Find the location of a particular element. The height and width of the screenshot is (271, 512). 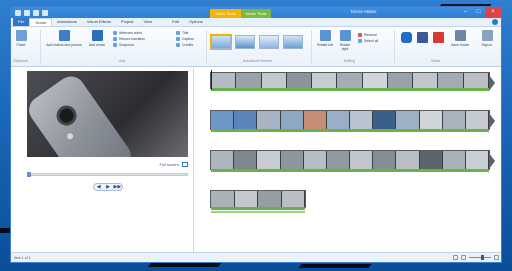

zoom-slider-thumb is located at coordinates (482, 257).